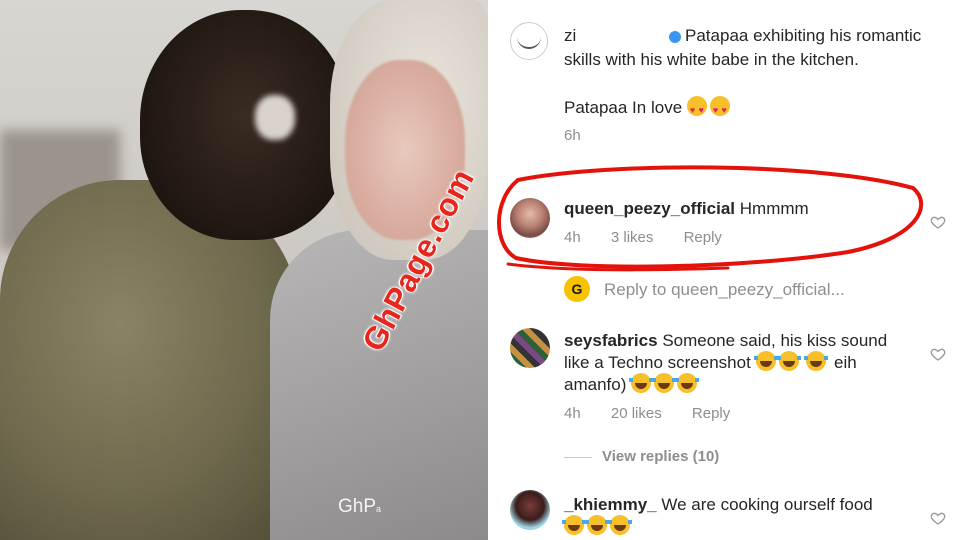 Image resolution: width=960 pixels, height=540 pixels. Describe the element at coordinates (774, 208) in the screenshot. I see `comment-text: Hmmmm` at that location.